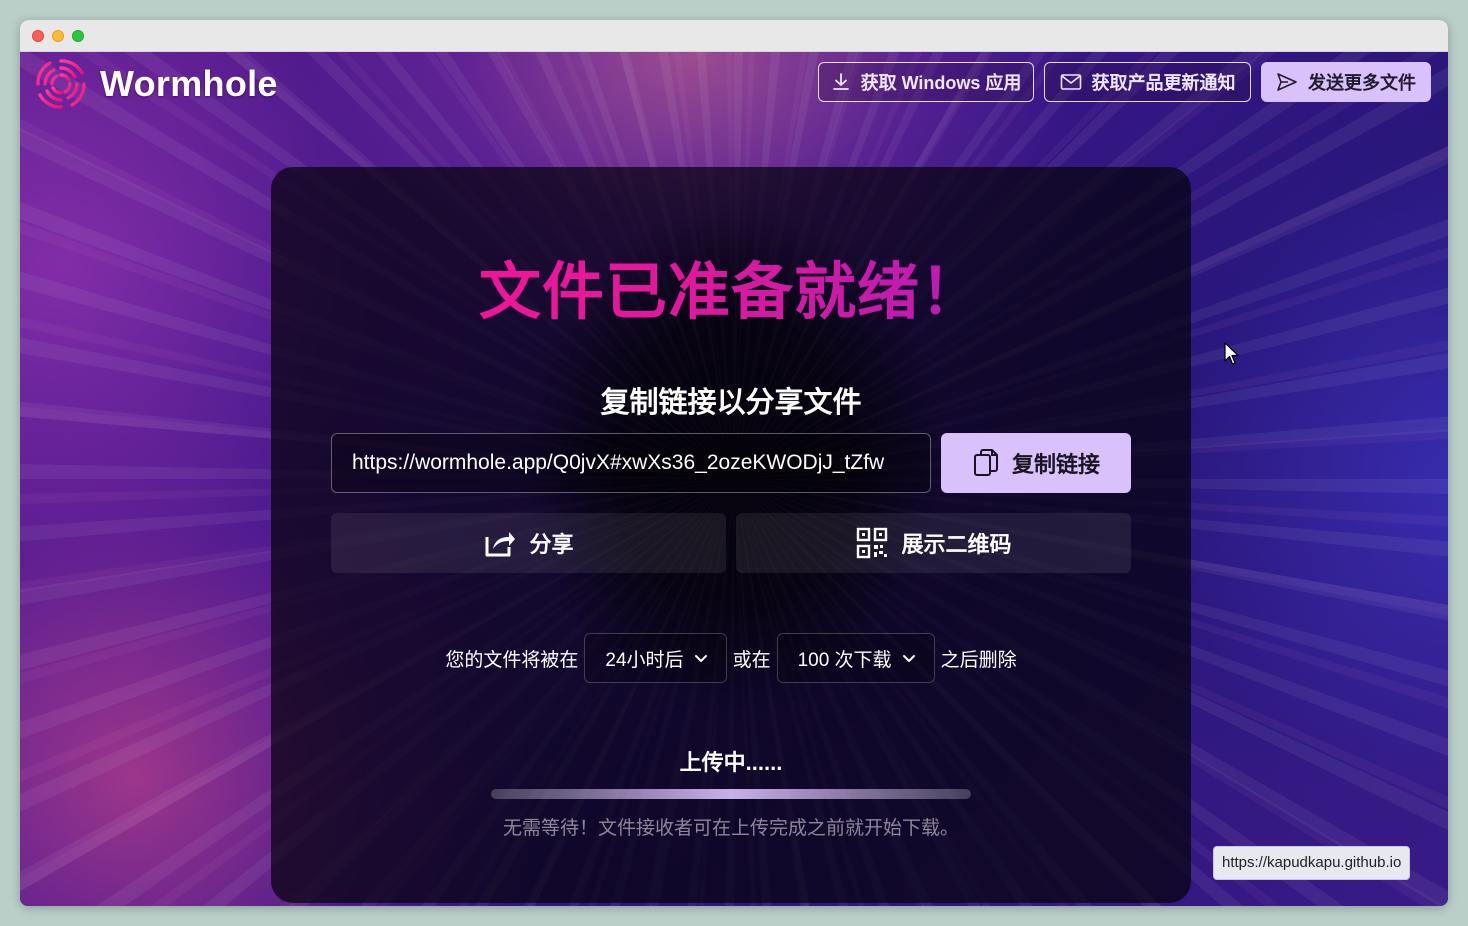 The width and height of the screenshot is (1468, 926). What do you see at coordinates (1312, 863) in the screenshot?
I see `link-preview-status: https://kapudkapu.github.io` at bounding box center [1312, 863].